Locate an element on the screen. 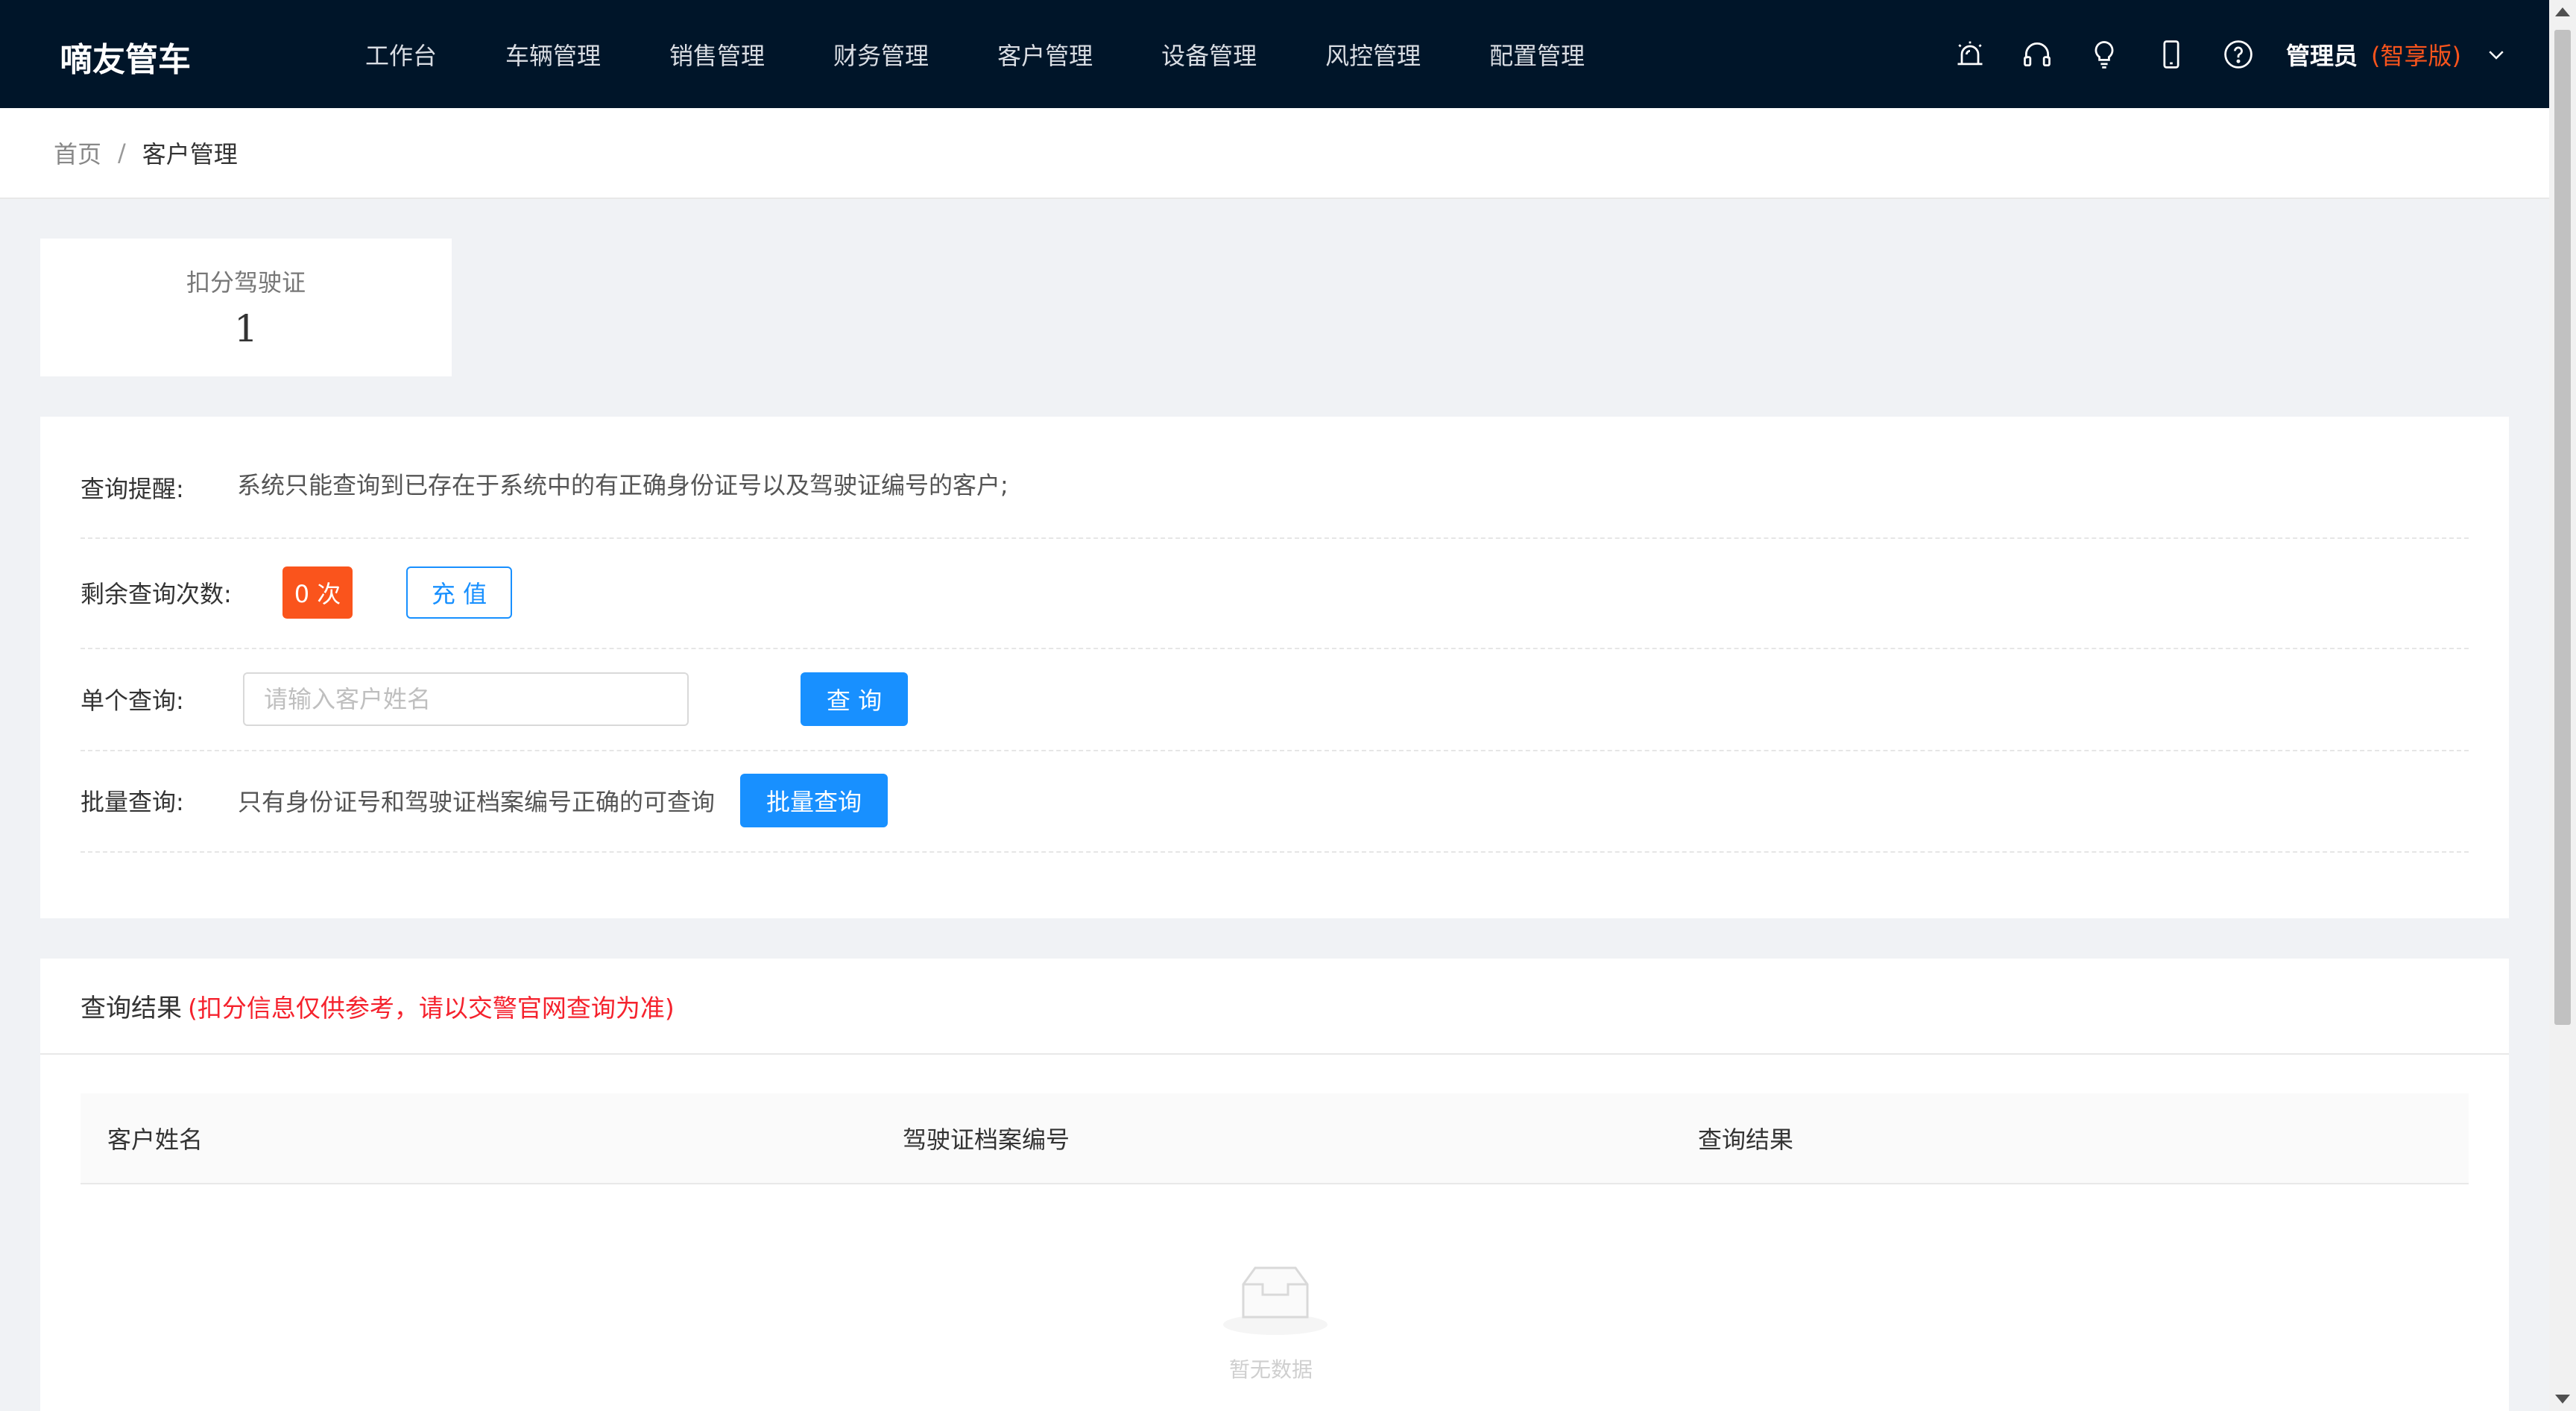  nav-item-customers: 客户管理 is located at coordinates (1045, 54).